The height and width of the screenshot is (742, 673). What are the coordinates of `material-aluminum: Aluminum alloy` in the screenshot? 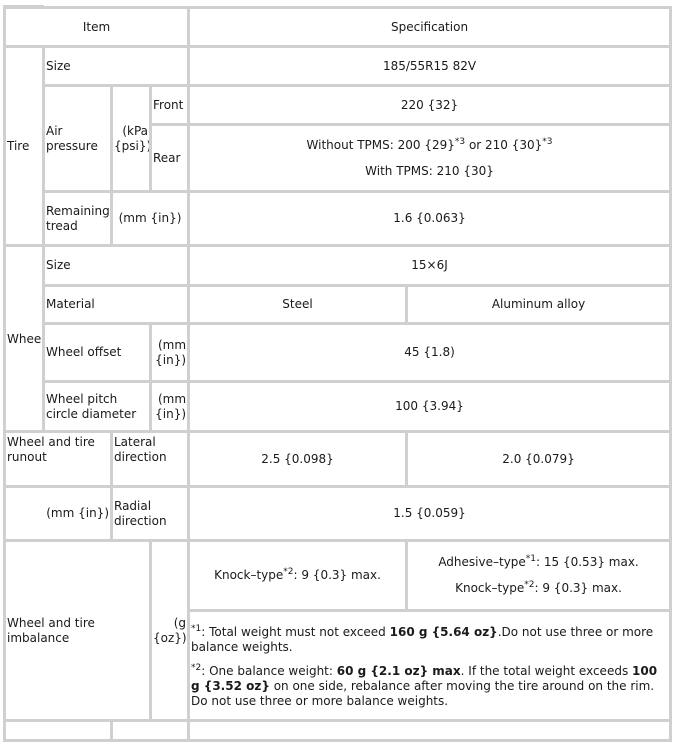 It's located at (539, 304).